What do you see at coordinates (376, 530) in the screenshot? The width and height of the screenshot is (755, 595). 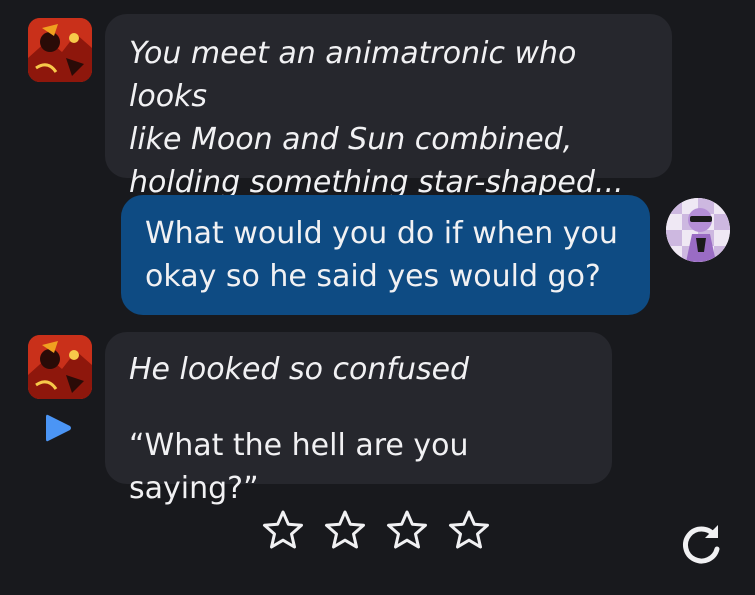 I see `rating-stars` at bounding box center [376, 530].